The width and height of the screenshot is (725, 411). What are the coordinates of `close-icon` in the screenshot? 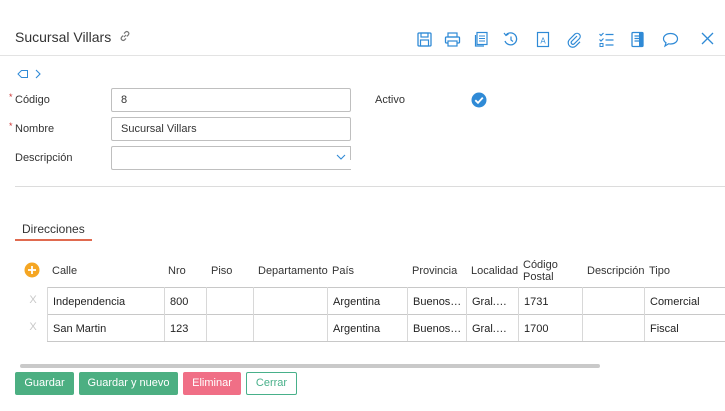 It's located at (707, 38).